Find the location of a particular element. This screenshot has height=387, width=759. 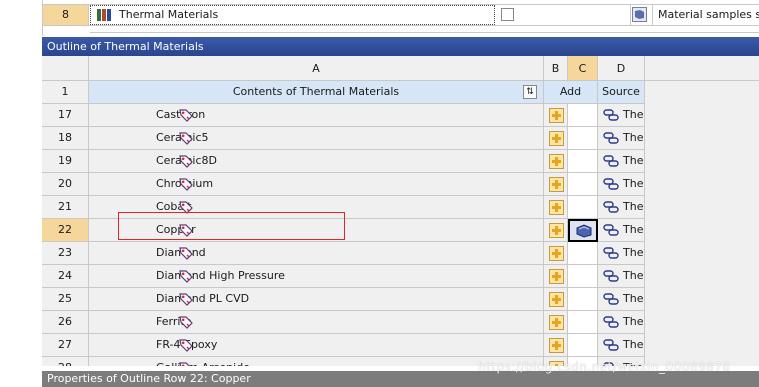

material-name-cell: Cobalt is located at coordinates (316, 207).